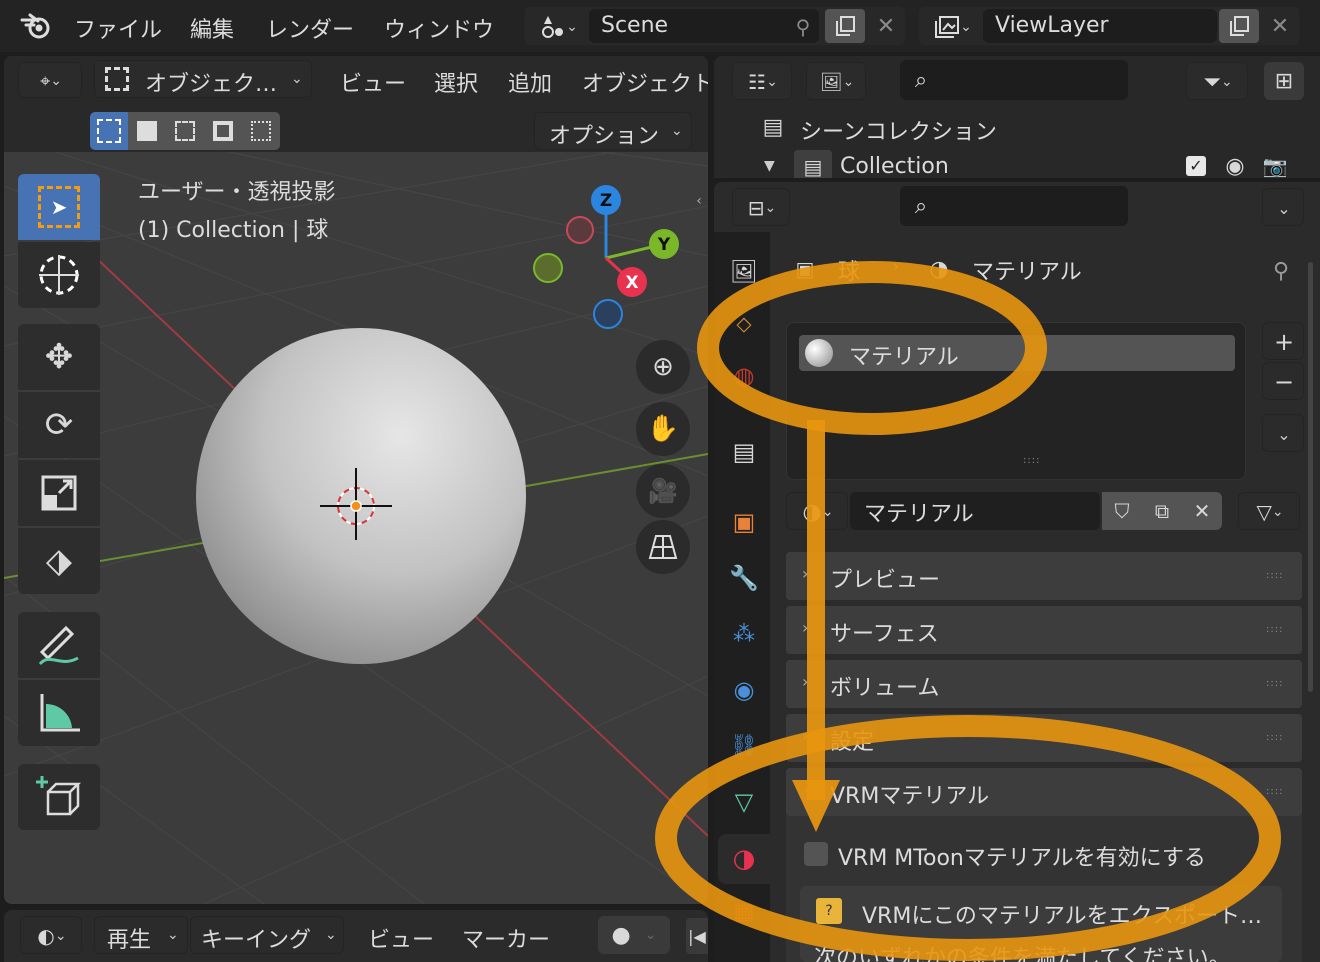 This screenshot has width=1320, height=962. I want to click on sphere-object, so click(361, 496).